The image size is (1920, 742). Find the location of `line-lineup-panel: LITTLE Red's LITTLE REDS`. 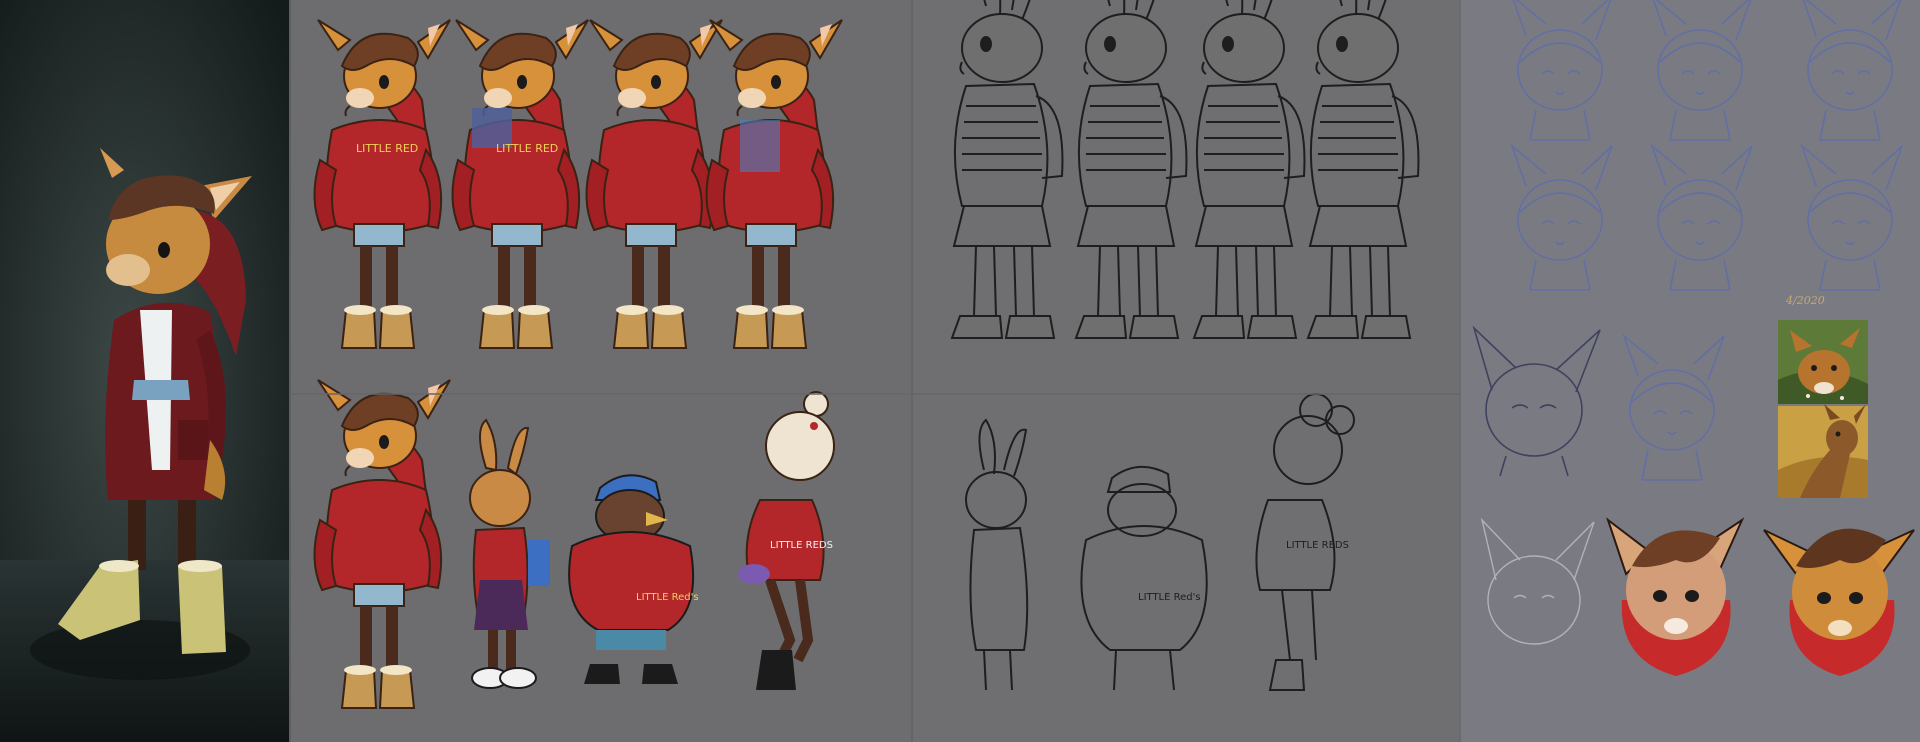

line-lineup-panel: LITTLE Red's LITTLE REDS is located at coordinates (1186, 567).